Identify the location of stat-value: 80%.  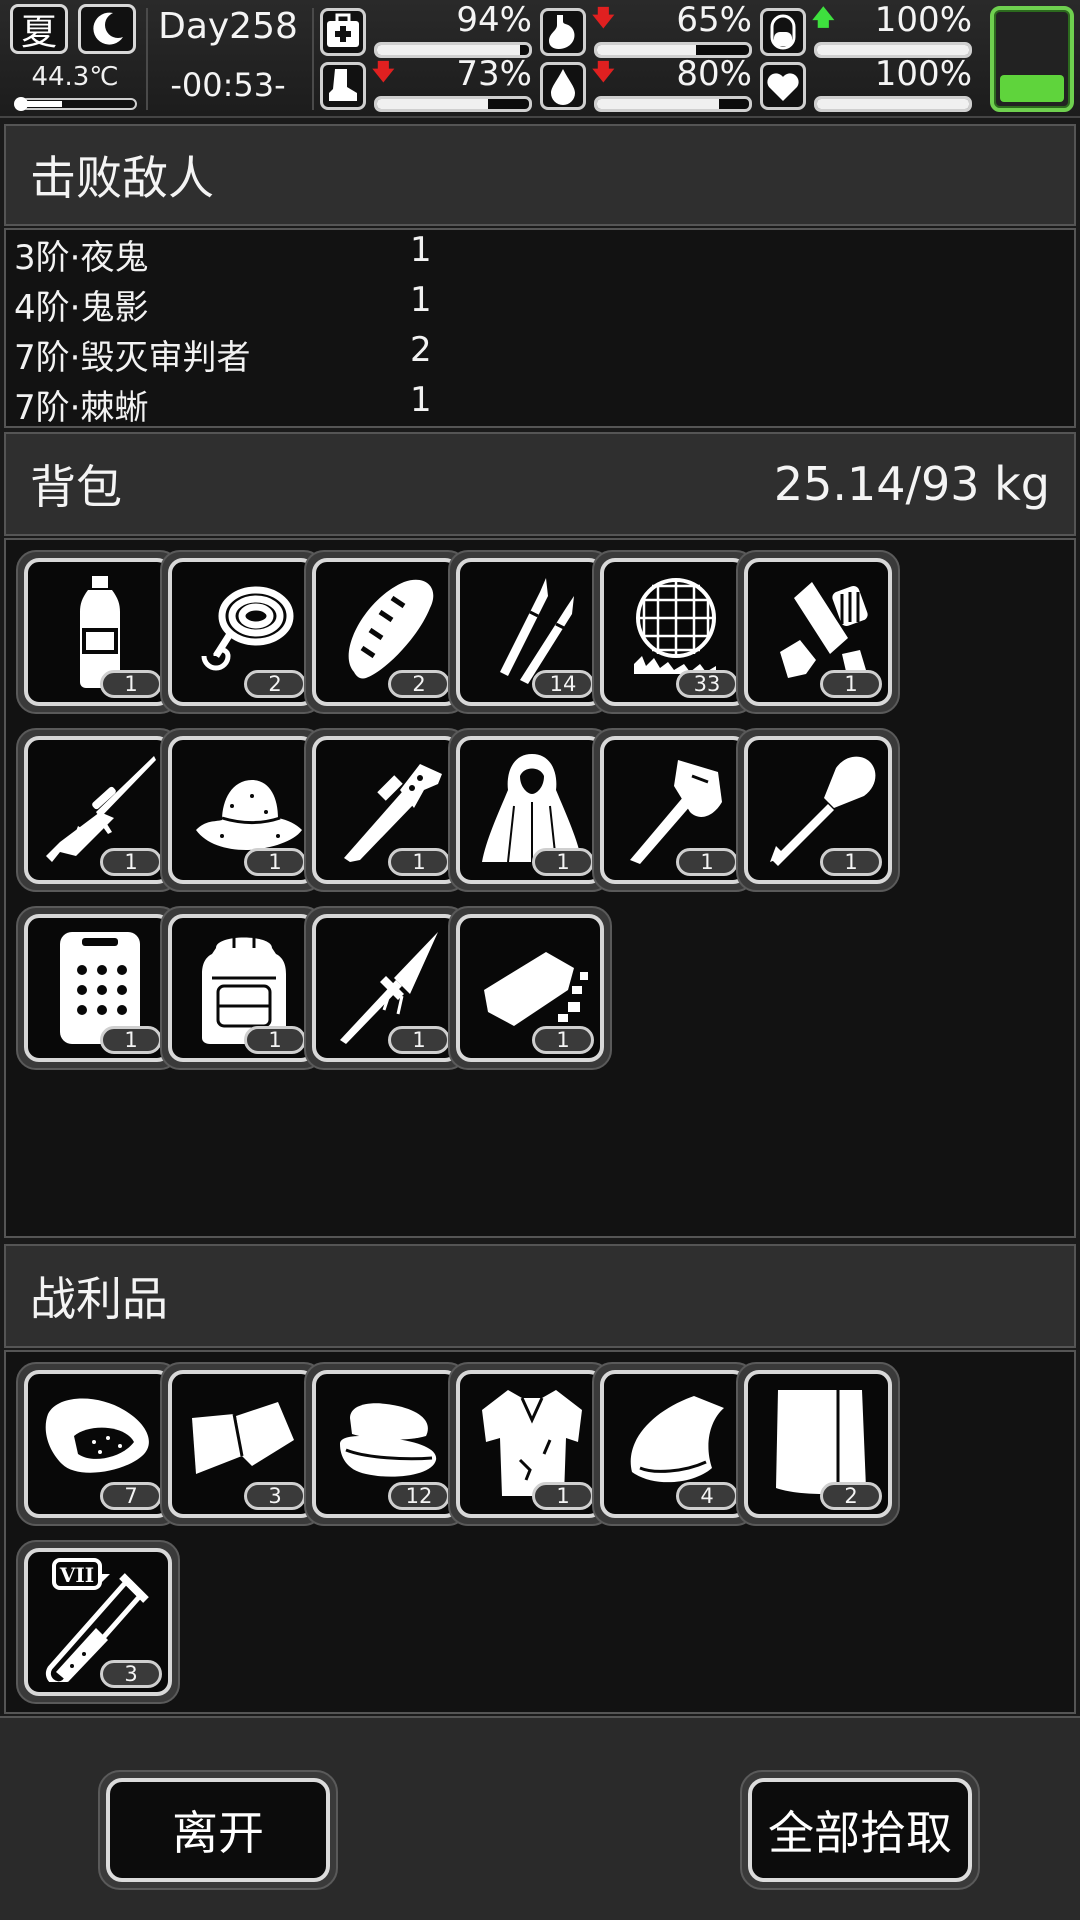
(714, 74).